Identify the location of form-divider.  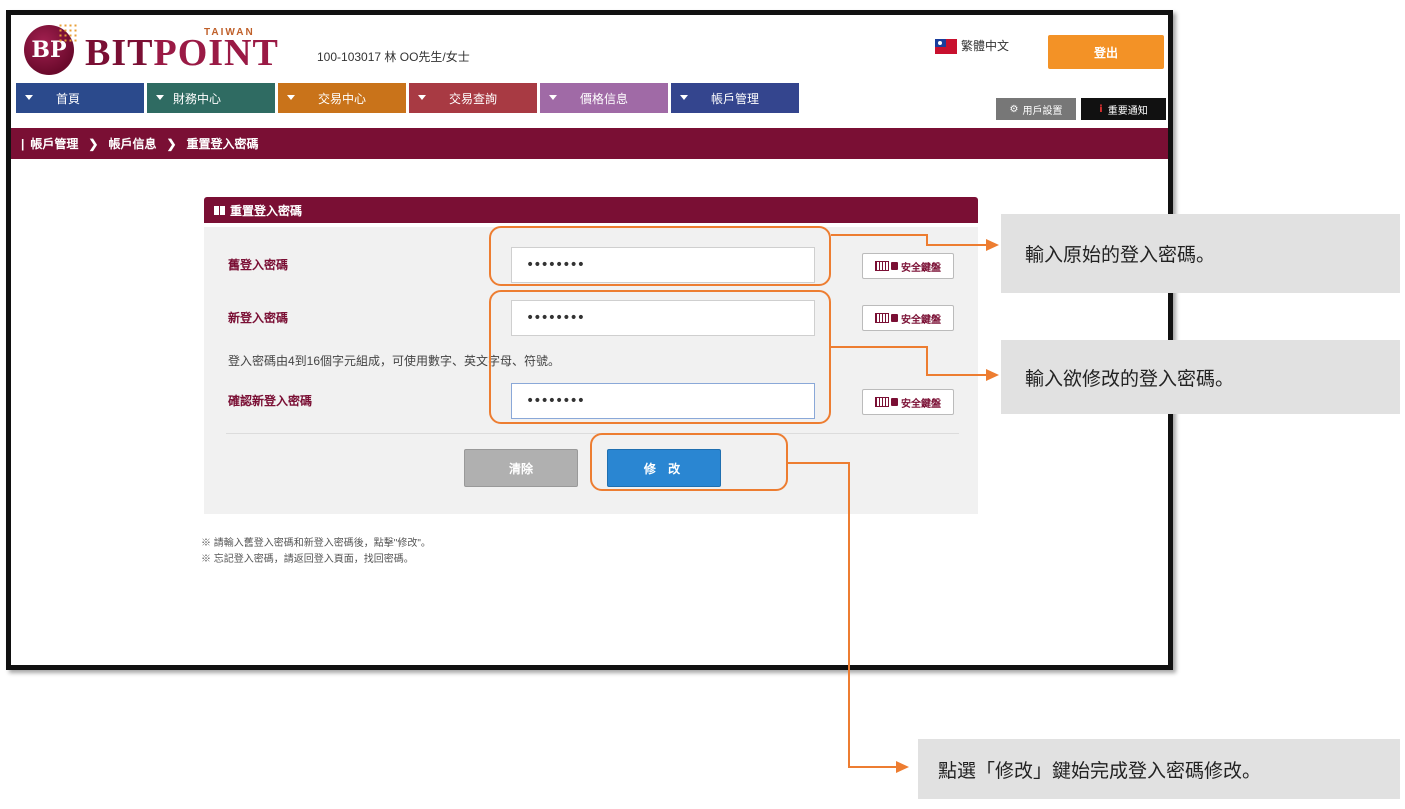
(592, 433).